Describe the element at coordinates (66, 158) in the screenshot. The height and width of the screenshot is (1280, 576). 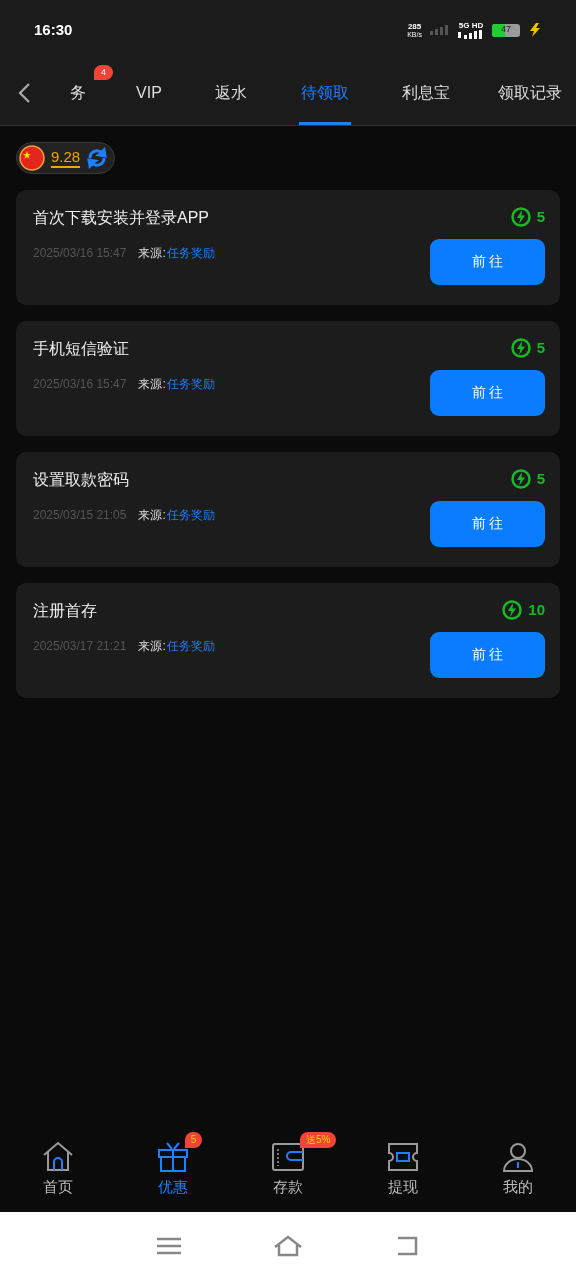
I see `balance-amount: 9.28` at that location.